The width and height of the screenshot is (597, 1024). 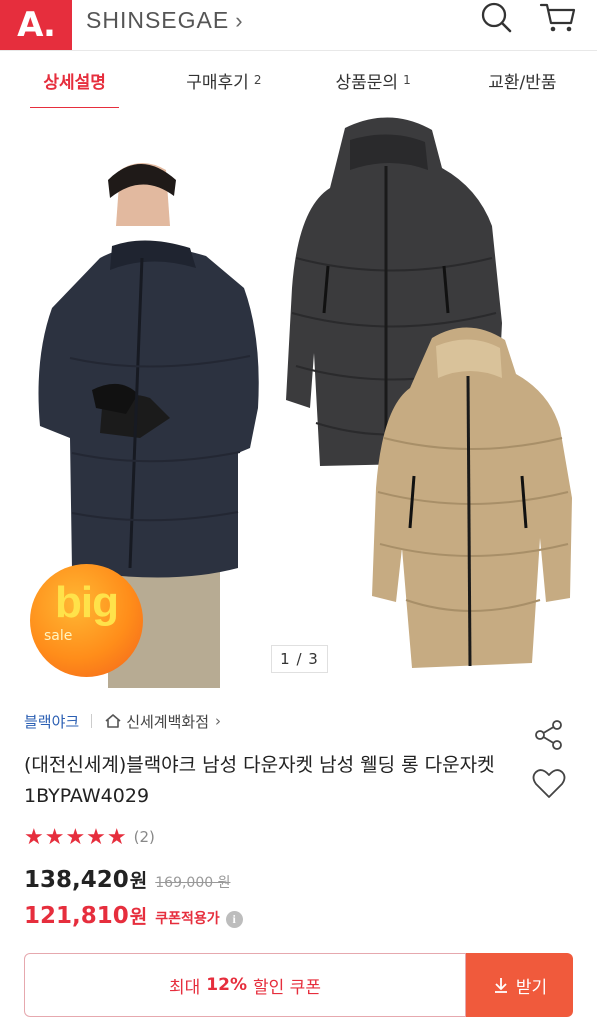 I want to click on detail-tabs: 상세설명 구매후기 2 상품문의 1 교환/반품, so click(x=298, y=80).